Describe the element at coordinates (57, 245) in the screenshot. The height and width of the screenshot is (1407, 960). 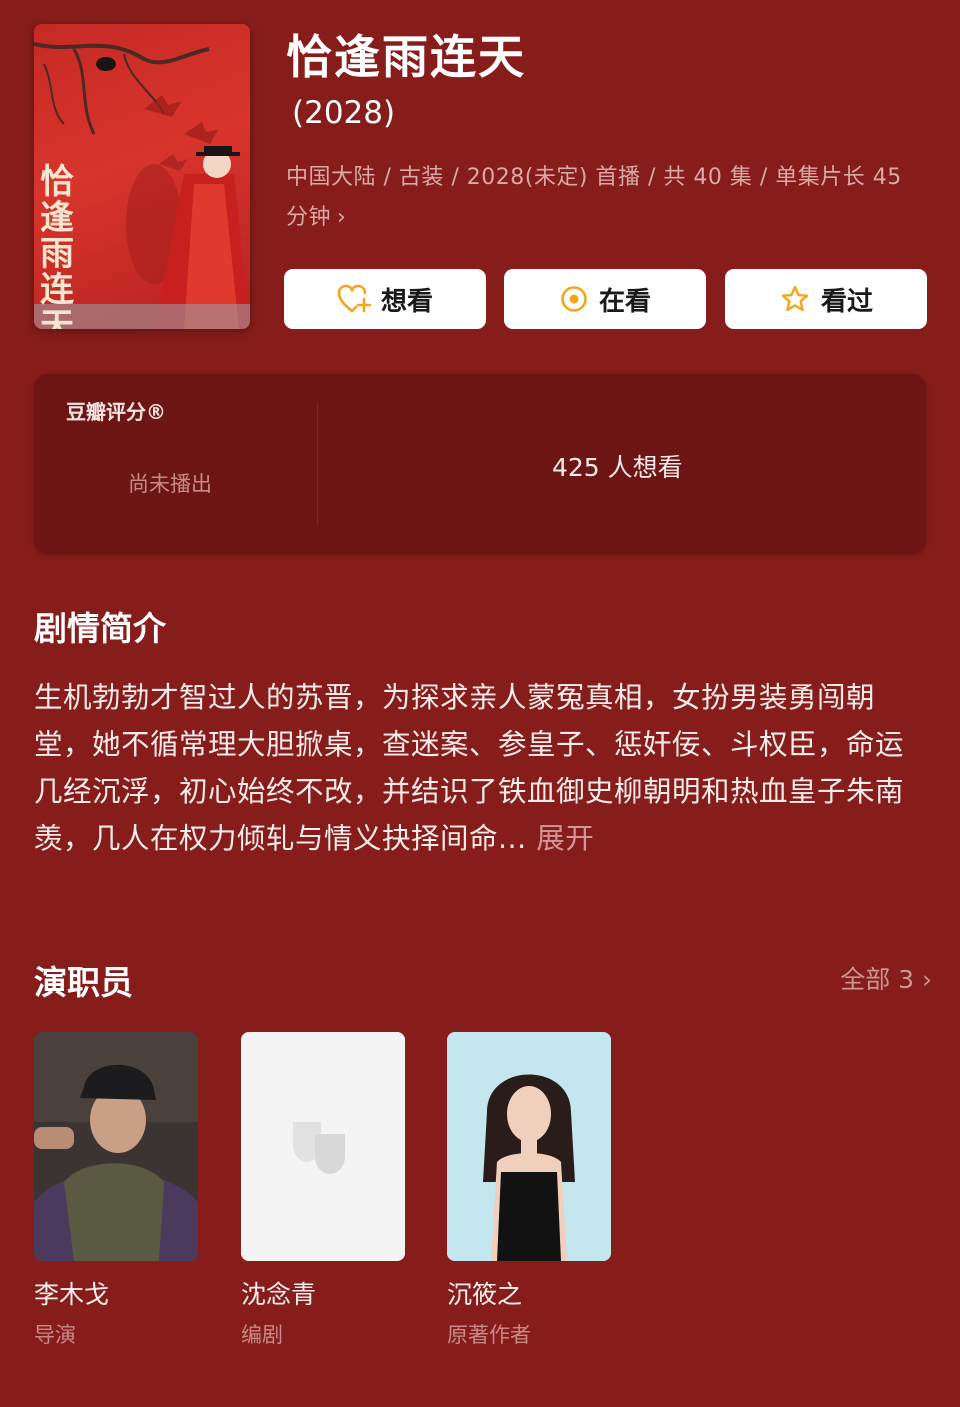
I see `poster-title-art: 恰逢雨连天` at that location.